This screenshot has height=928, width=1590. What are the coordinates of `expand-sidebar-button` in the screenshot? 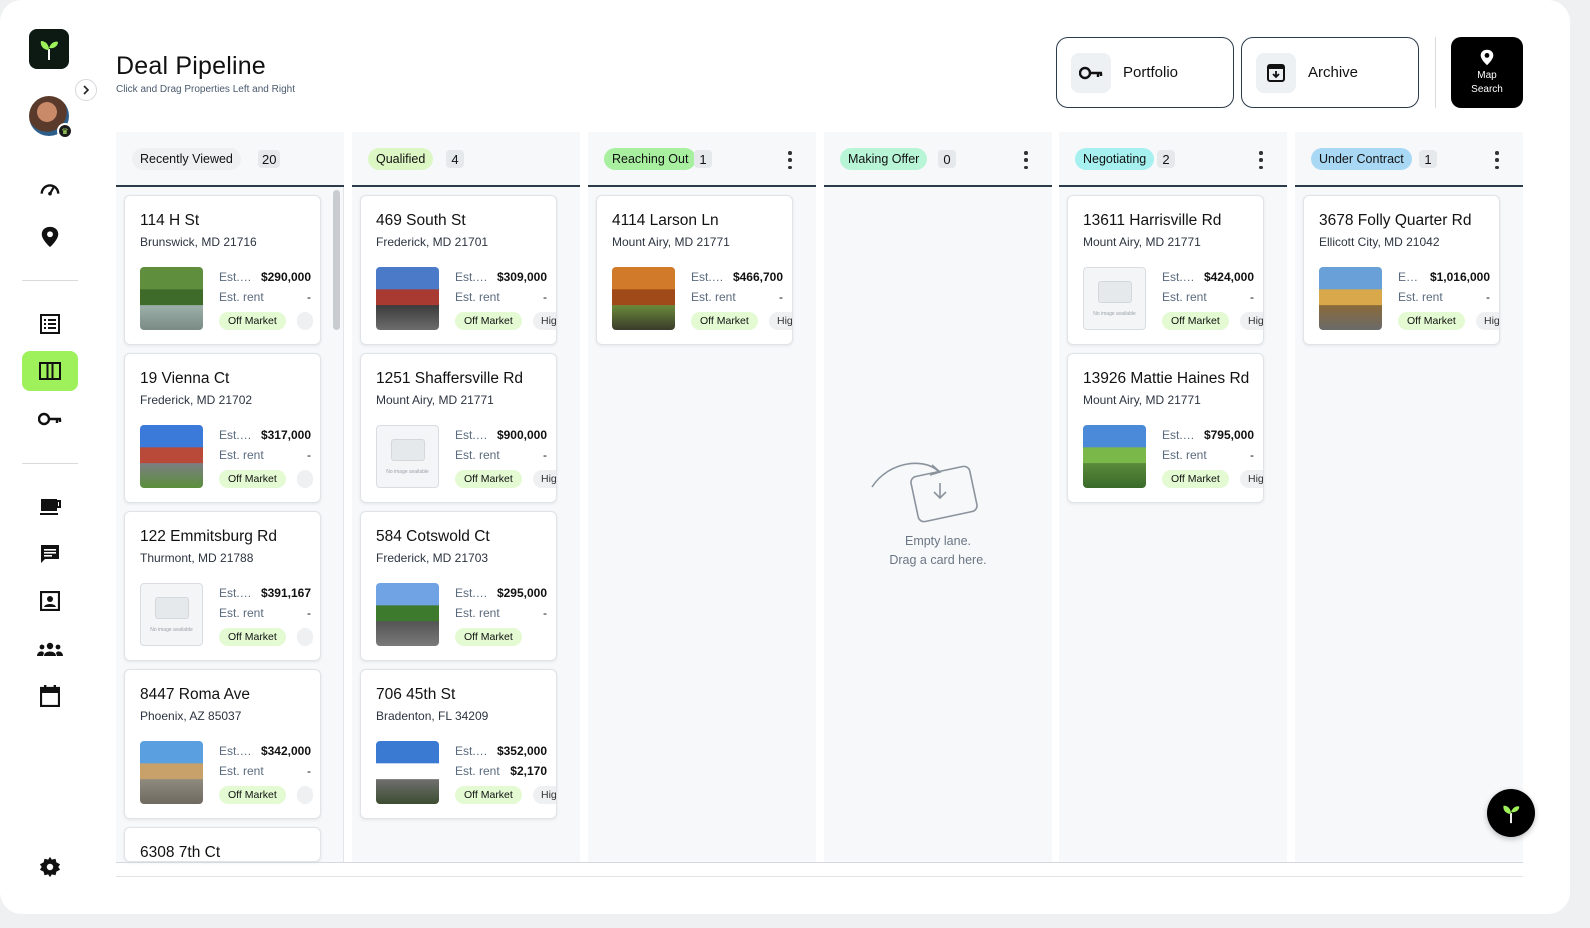 It's located at (86, 90).